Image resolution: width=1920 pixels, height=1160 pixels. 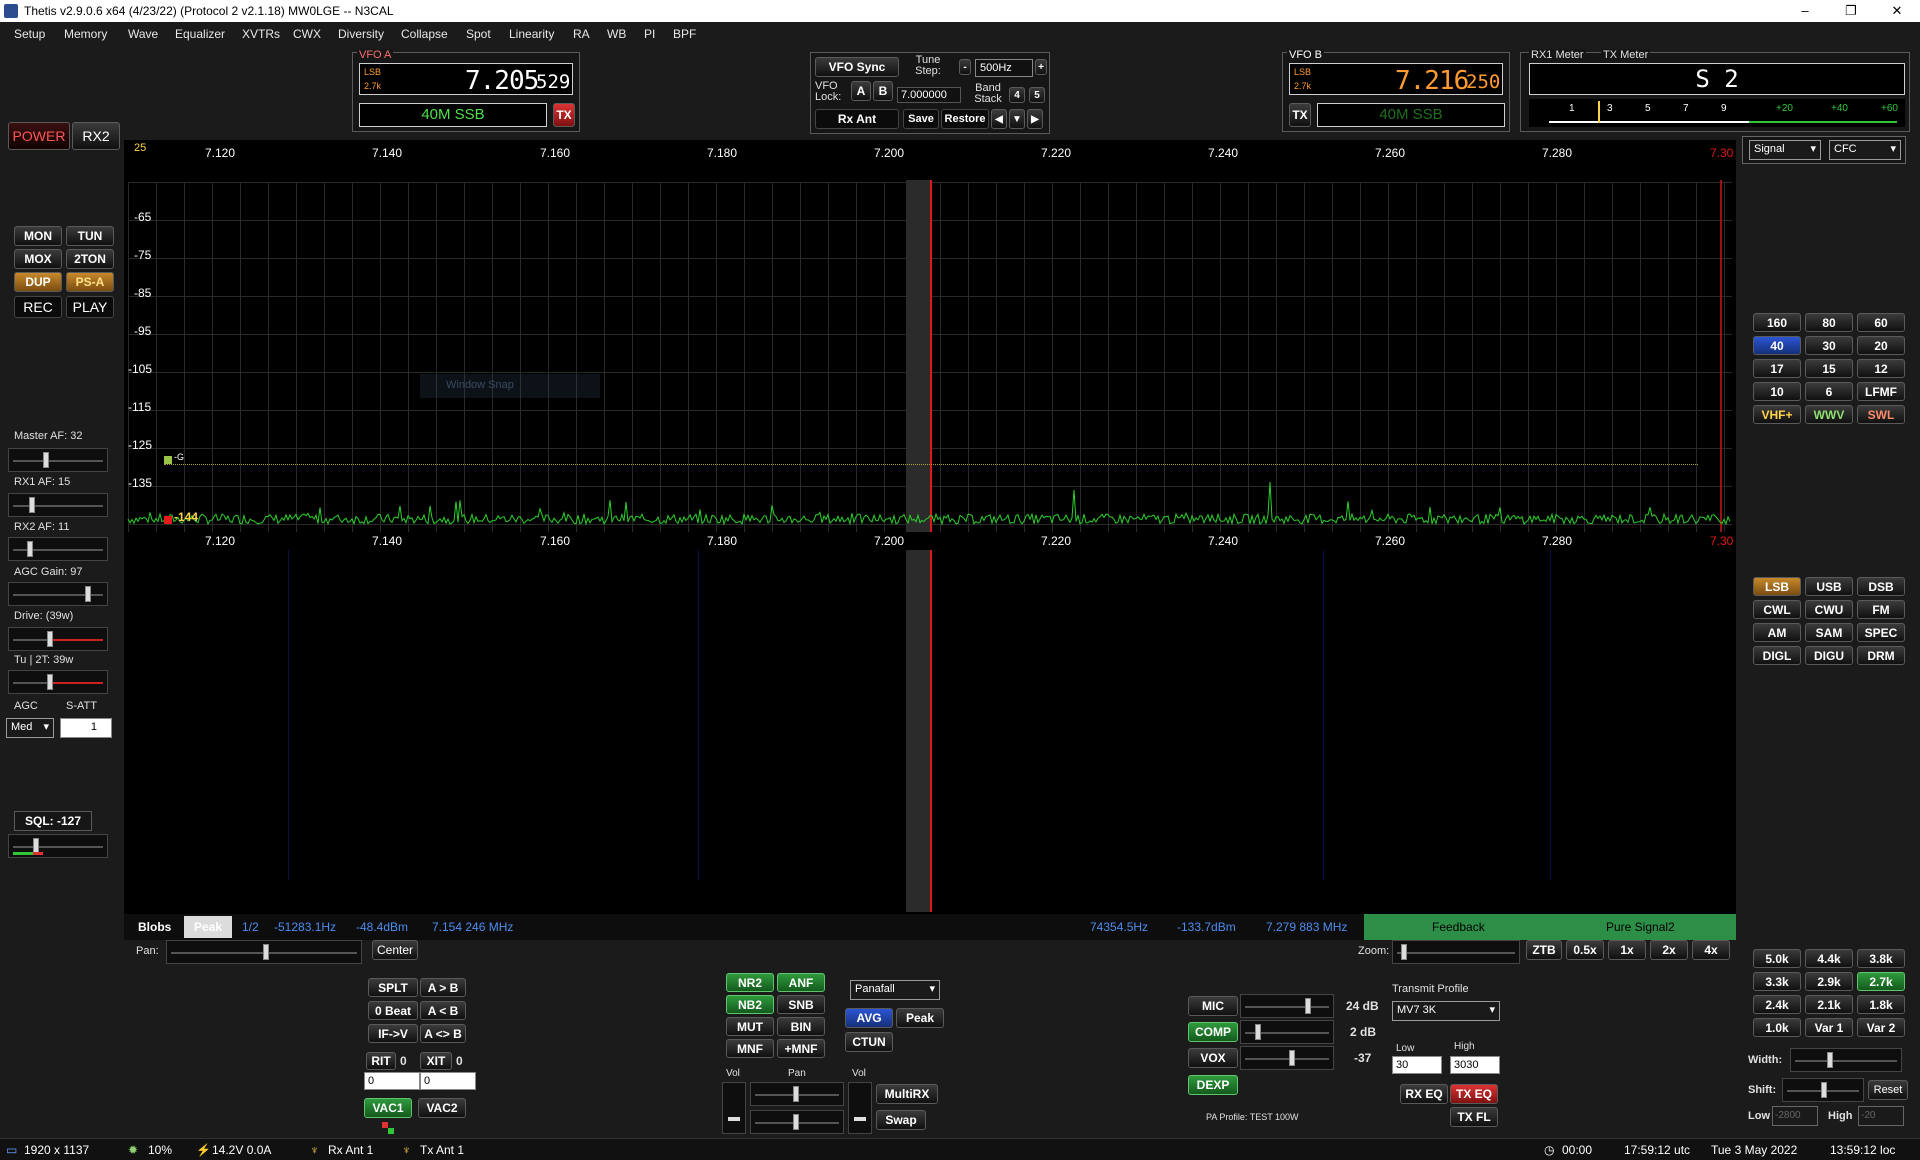 What do you see at coordinates (1544, 950) in the screenshot?
I see `ztb-button: ZTB` at bounding box center [1544, 950].